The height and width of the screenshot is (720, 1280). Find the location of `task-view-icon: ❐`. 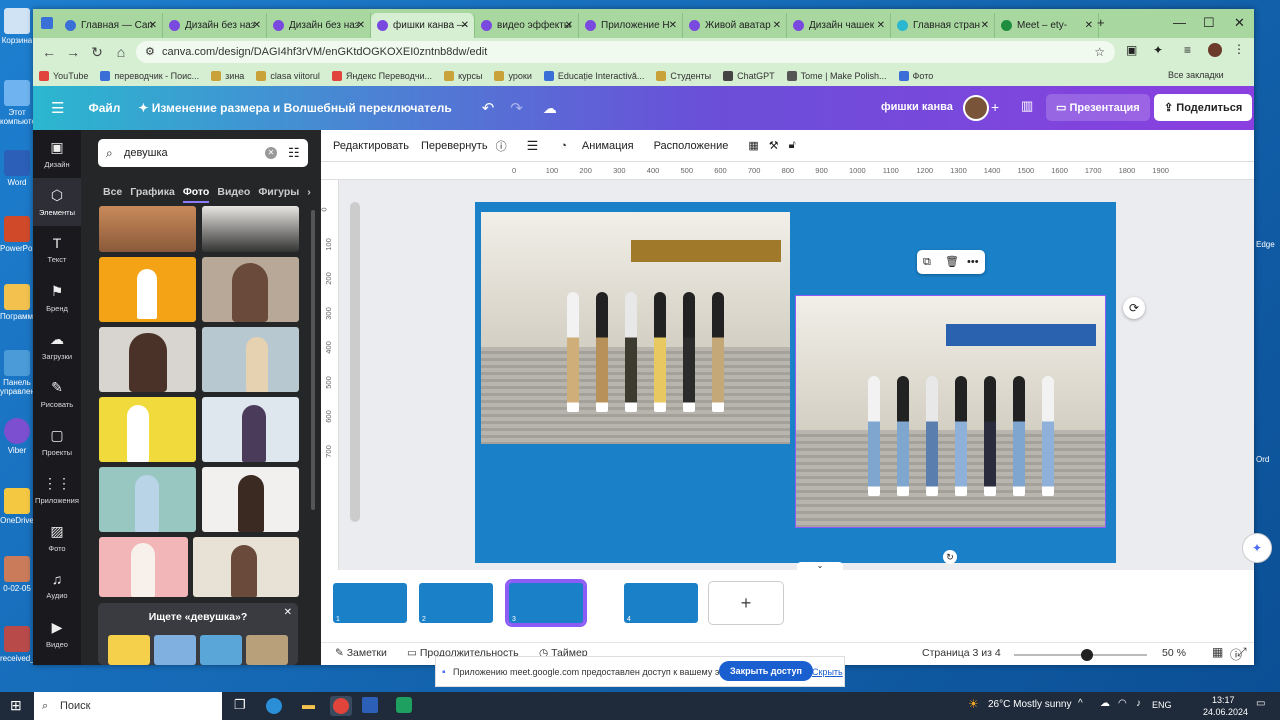

task-view-icon: ❐ is located at coordinates (240, 705).